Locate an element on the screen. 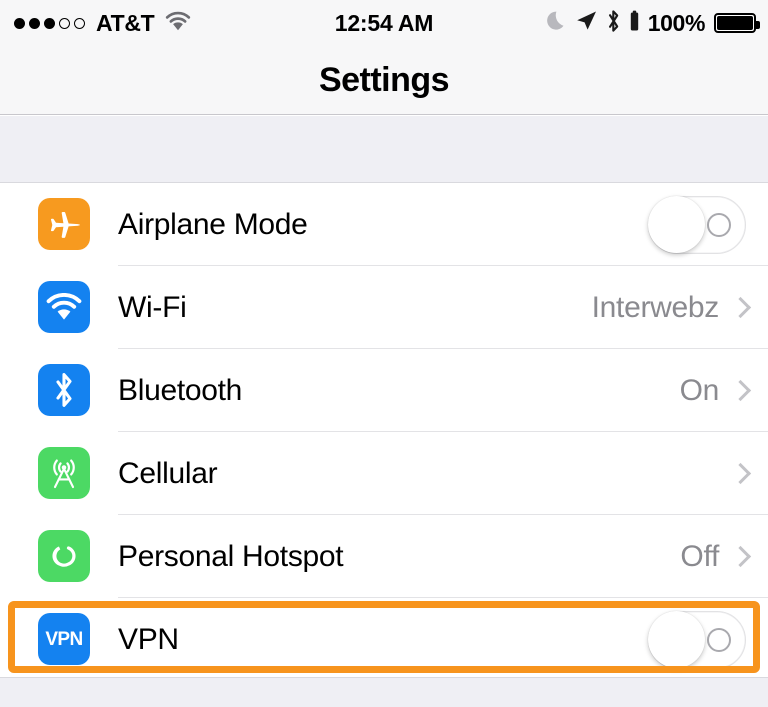 The height and width of the screenshot is (707, 768). settings-row-value: Interwebz is located at coordinates (655, 307).